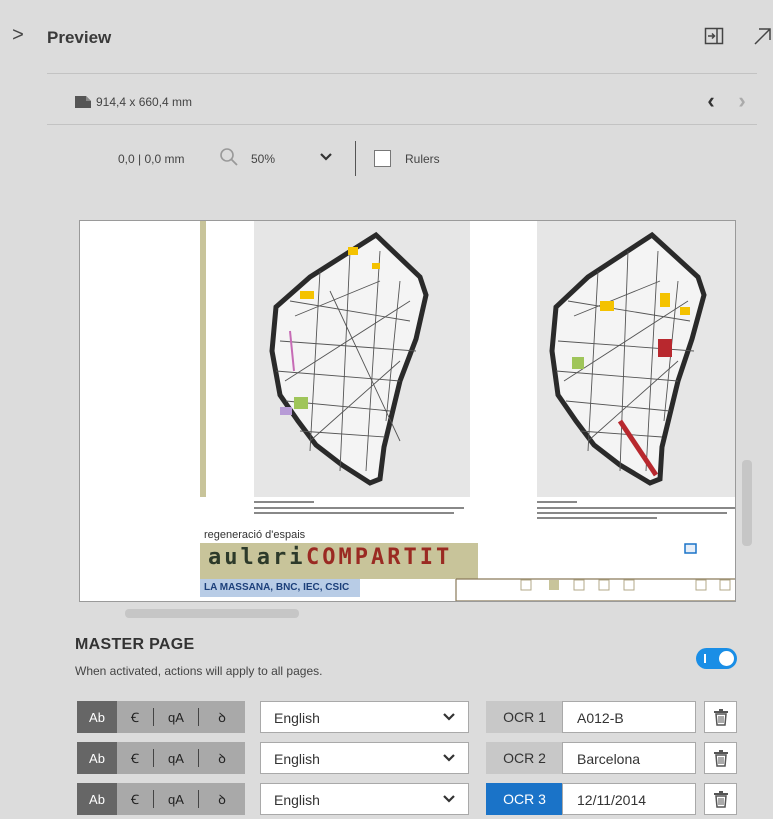  Describe the element at coordinates (255, 535) in the screenshot. I see `preview-subtitle: regeneració d'espais` at that location.